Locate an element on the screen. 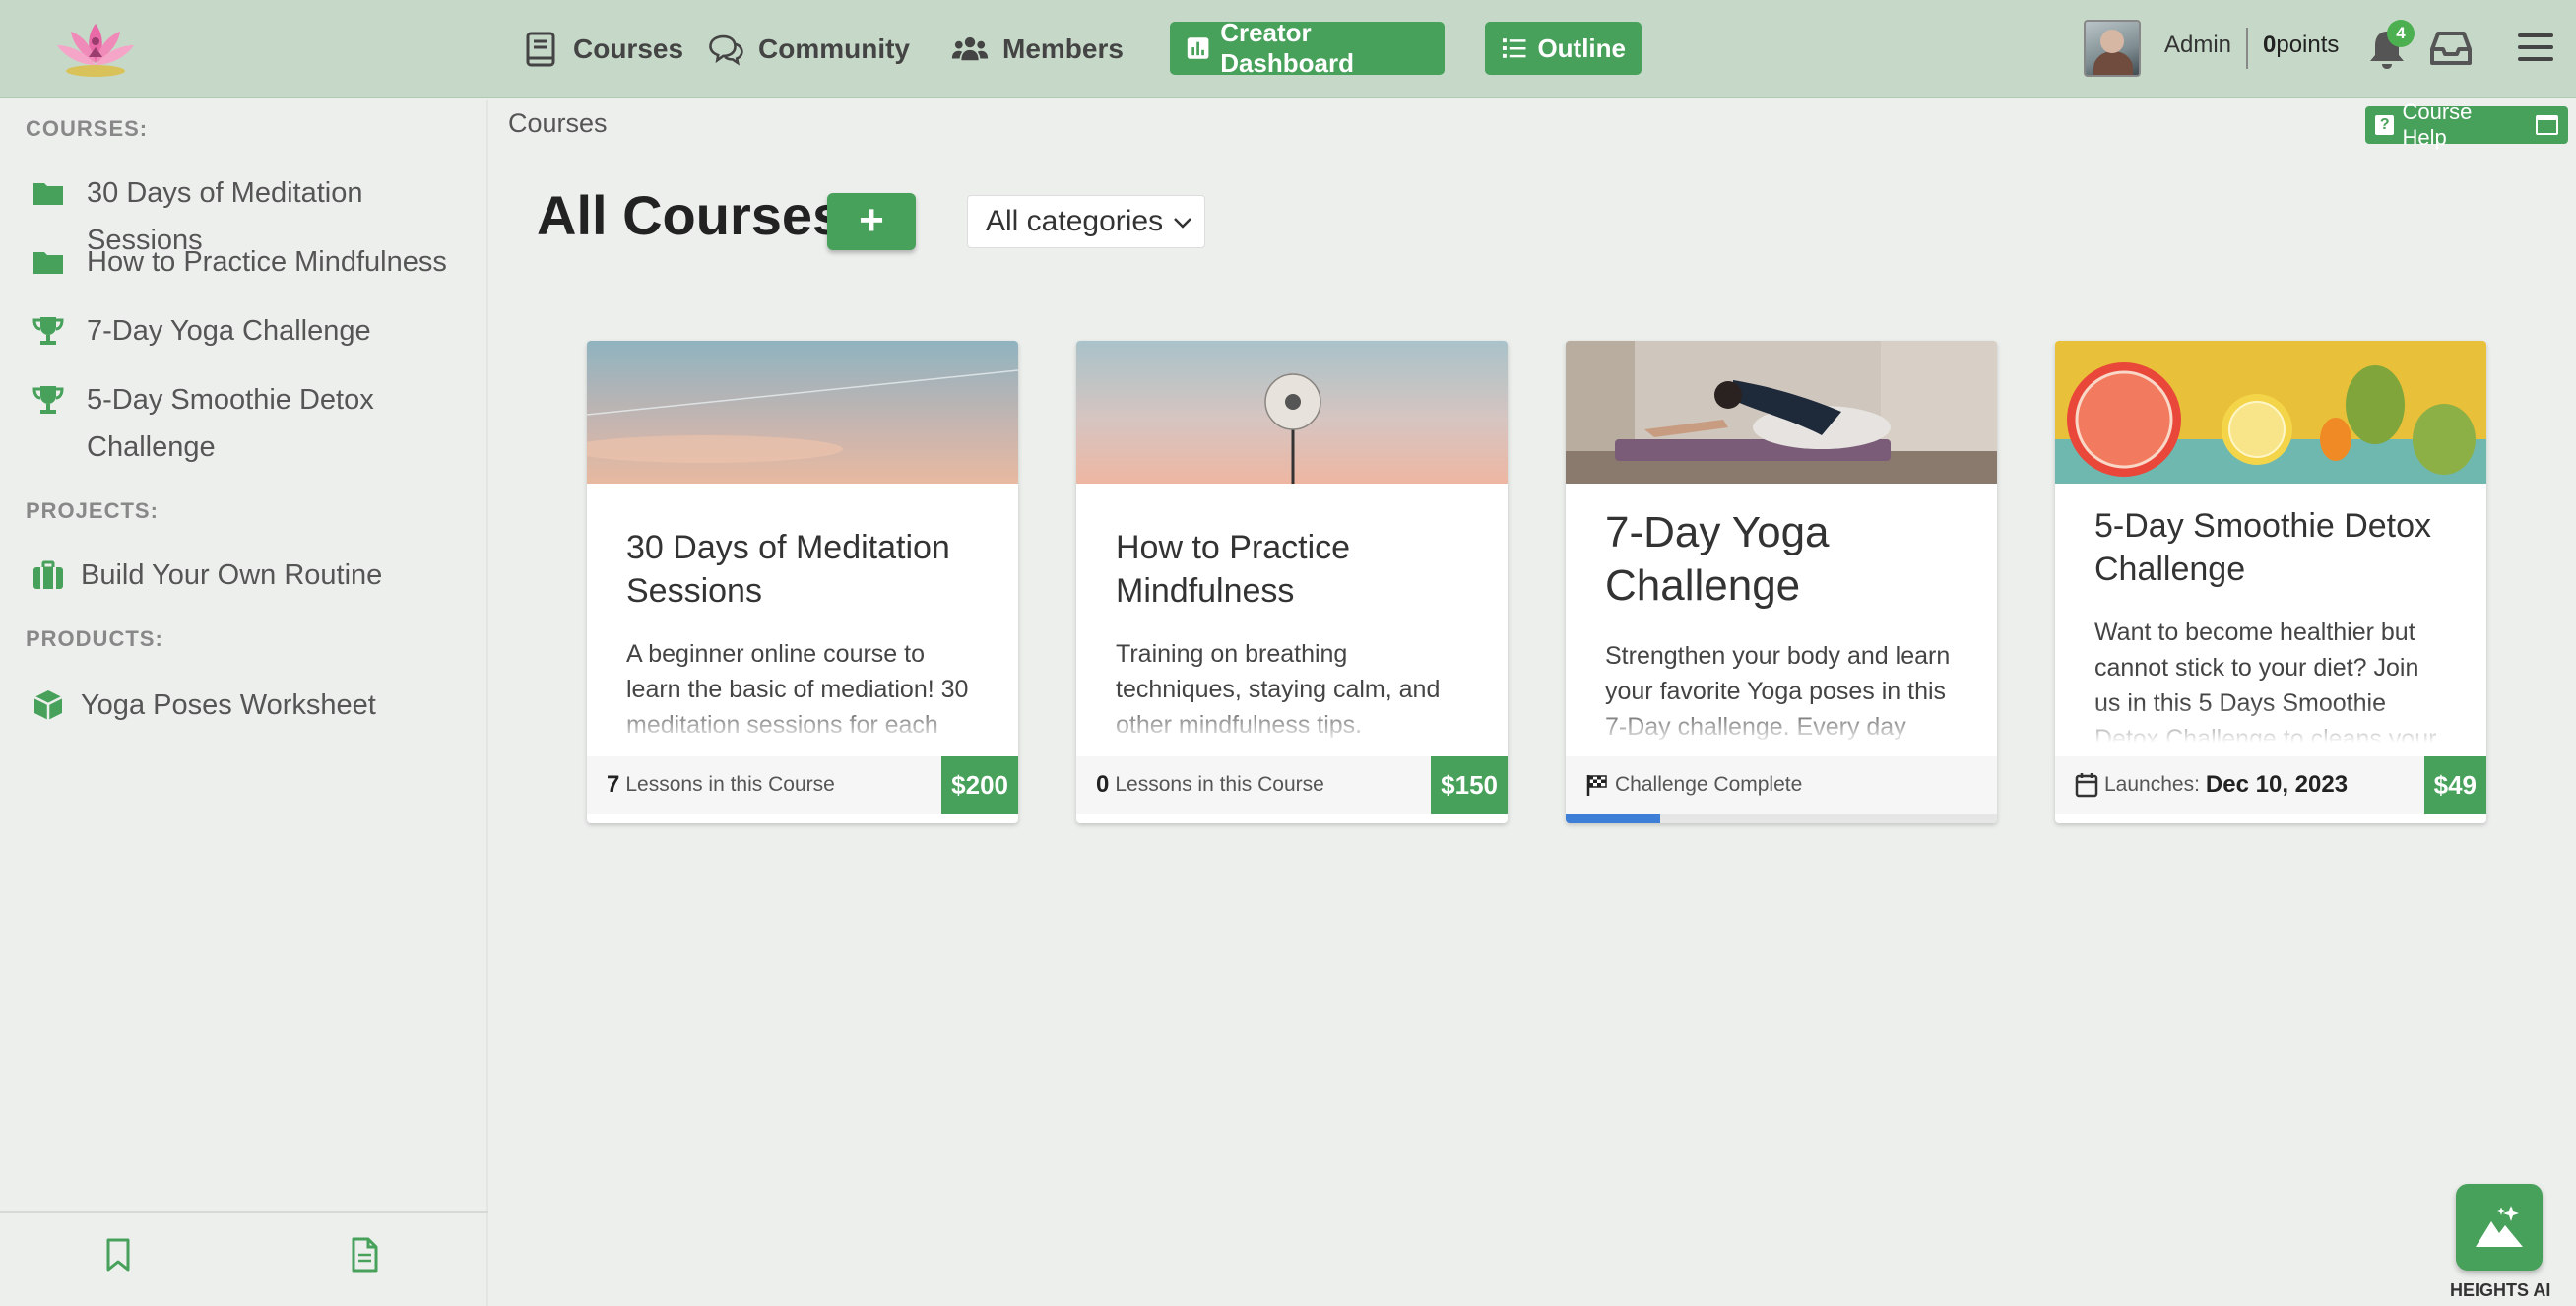  sidebar-item-mindfulness: How to Practice Mindfulness is located at coordinates (256, 262).